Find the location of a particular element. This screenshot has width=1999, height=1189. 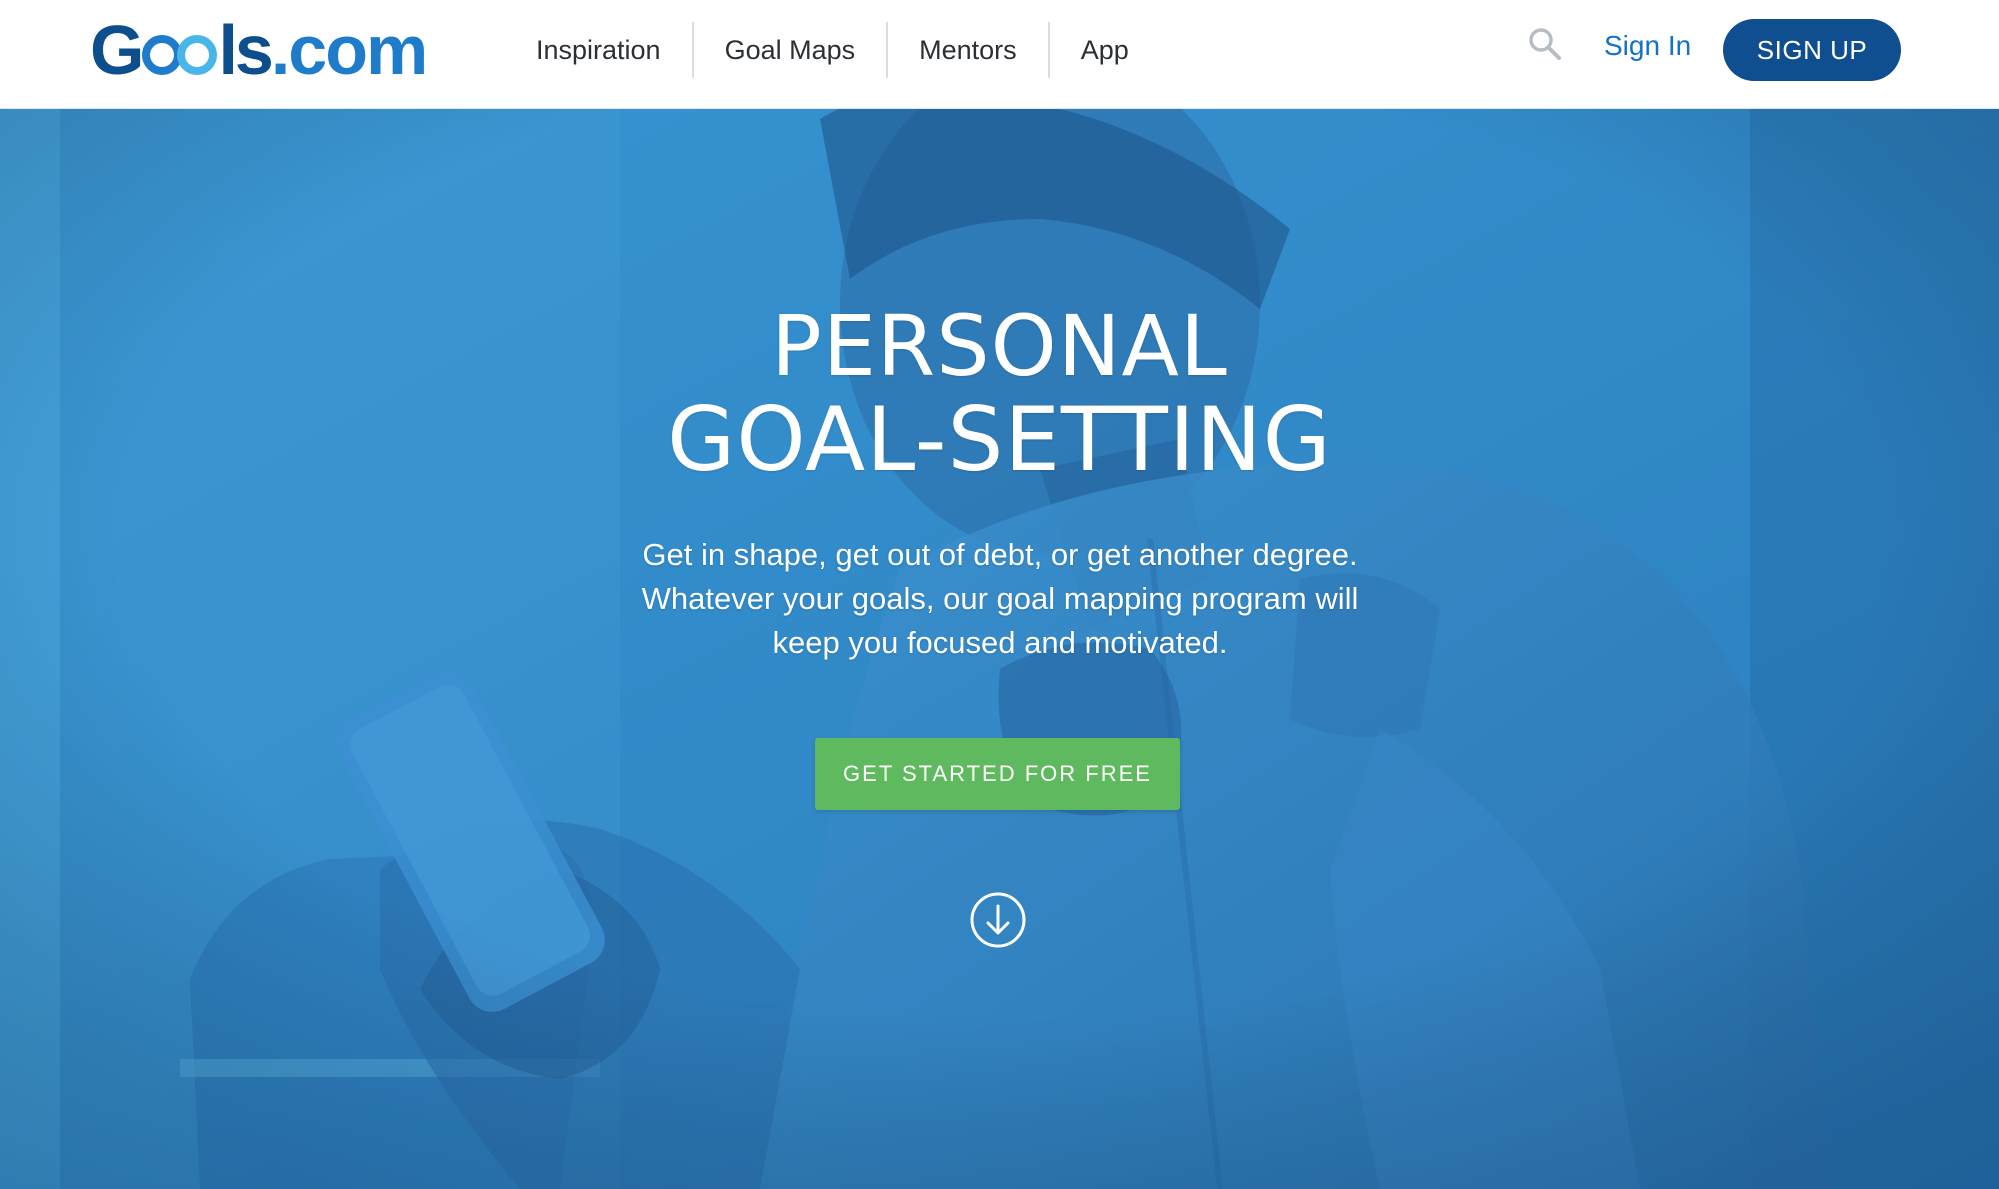

nav-item-mentors: Mentors is located at coordinates (969, 50).